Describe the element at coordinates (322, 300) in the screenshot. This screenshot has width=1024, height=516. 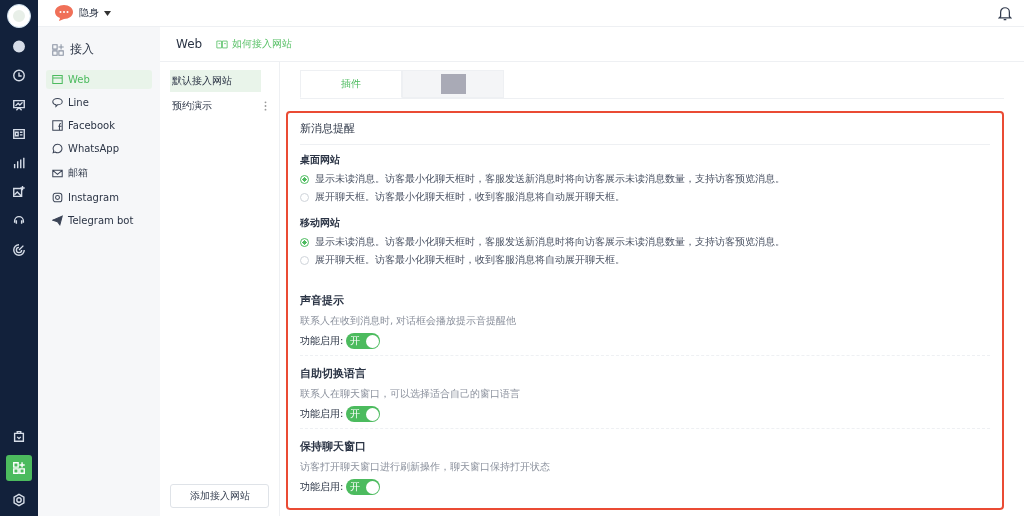
I see `section-title: 声音提示` at that location.